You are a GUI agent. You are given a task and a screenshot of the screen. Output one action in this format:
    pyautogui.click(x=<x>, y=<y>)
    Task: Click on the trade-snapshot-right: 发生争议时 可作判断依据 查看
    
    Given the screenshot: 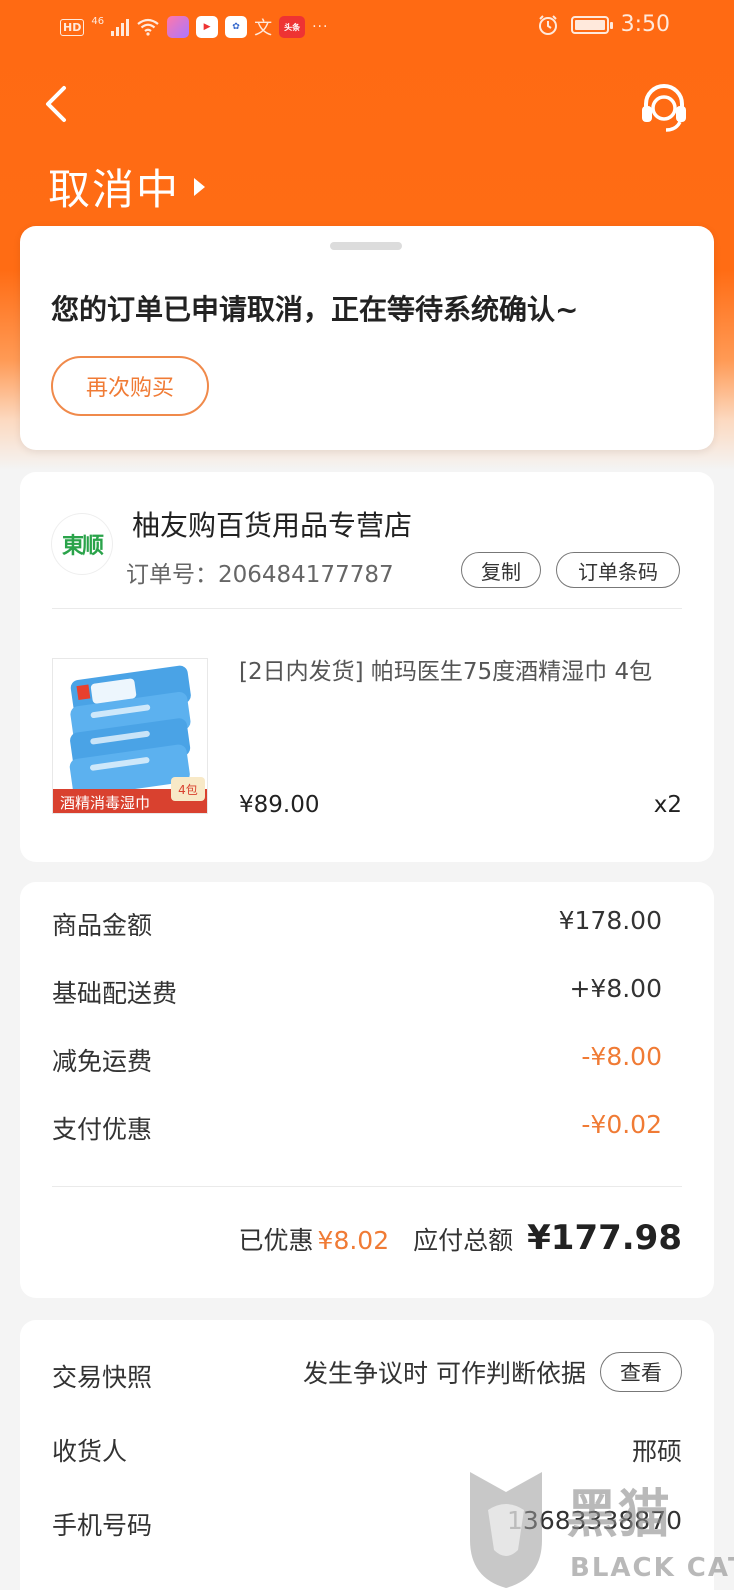 What is the action you would take?
    pyautogui.click(x=492, y=1372)
    